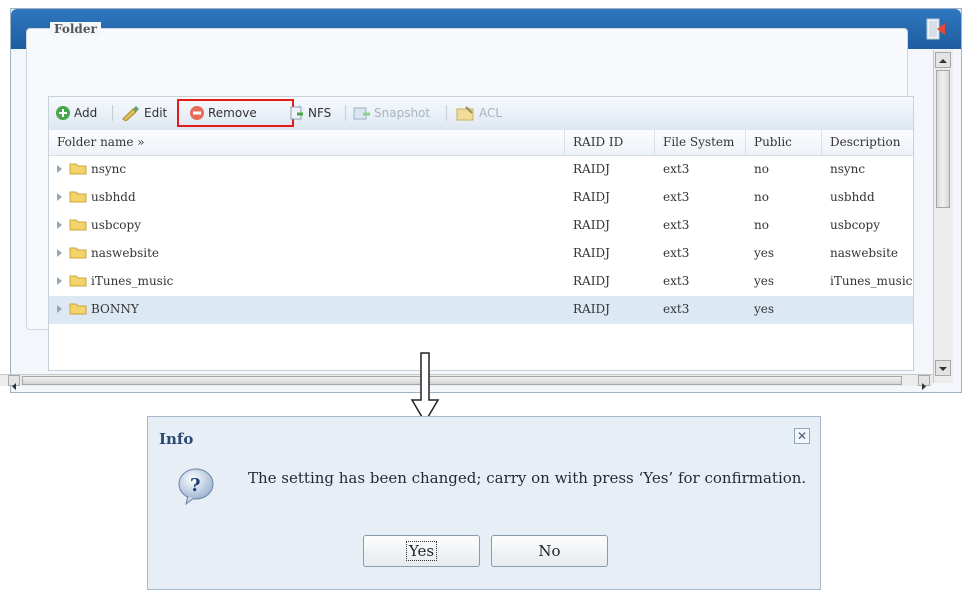 Image resolution: width=962 pixels, height=592 pixels. What do you see at coordinates (871, 281) in the screenshot?
I see `description-cell: iTunes_music` at bounding box center [871, 281].